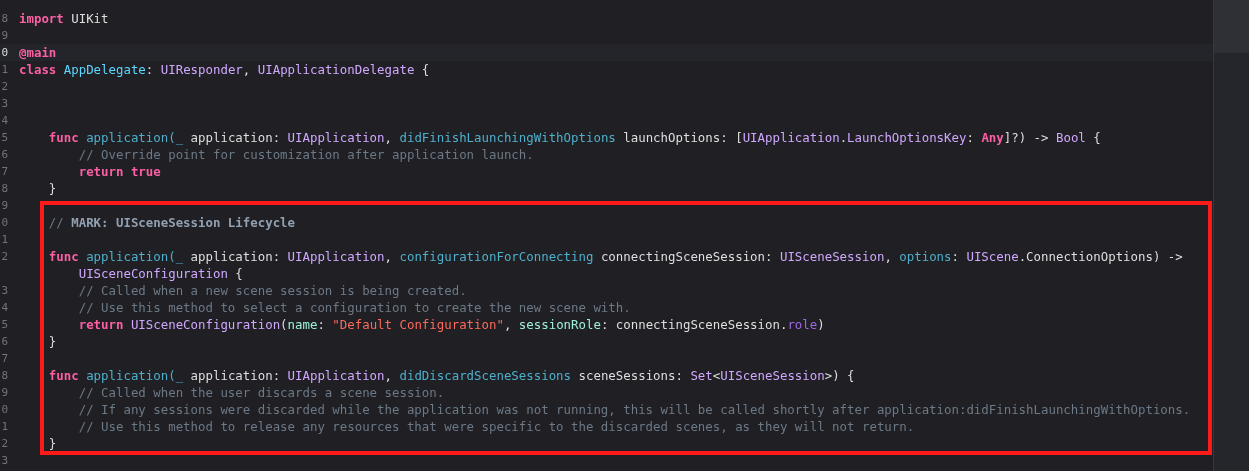 This screenshot has width=1249, height=471. Describe the element at coordinates (305, 154) in the screenshot. I see `code-line: // Override point for customization after application launch.` at that location.